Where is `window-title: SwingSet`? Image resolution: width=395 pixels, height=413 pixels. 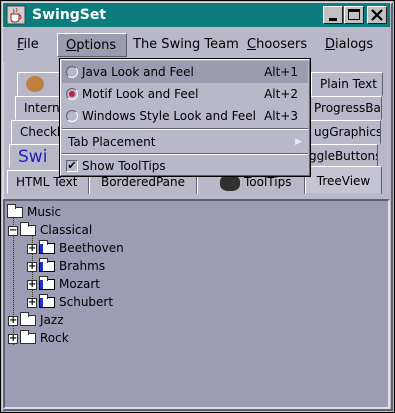
window-title: SwingSet is located at coordinates (69, 15).